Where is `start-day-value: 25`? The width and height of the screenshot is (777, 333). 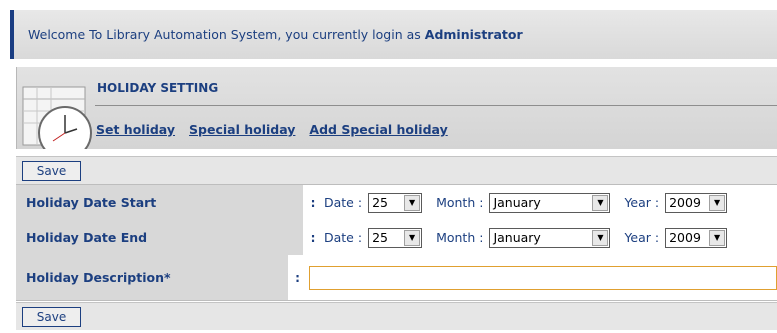
start-day-value: 25 is located at coordinates (380, 202).